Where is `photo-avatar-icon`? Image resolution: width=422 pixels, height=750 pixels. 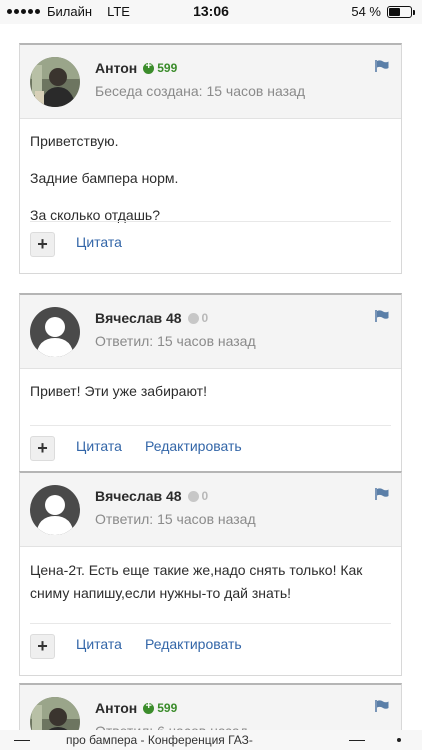
photo-avatar-icon is located at coordinates (55, 82).